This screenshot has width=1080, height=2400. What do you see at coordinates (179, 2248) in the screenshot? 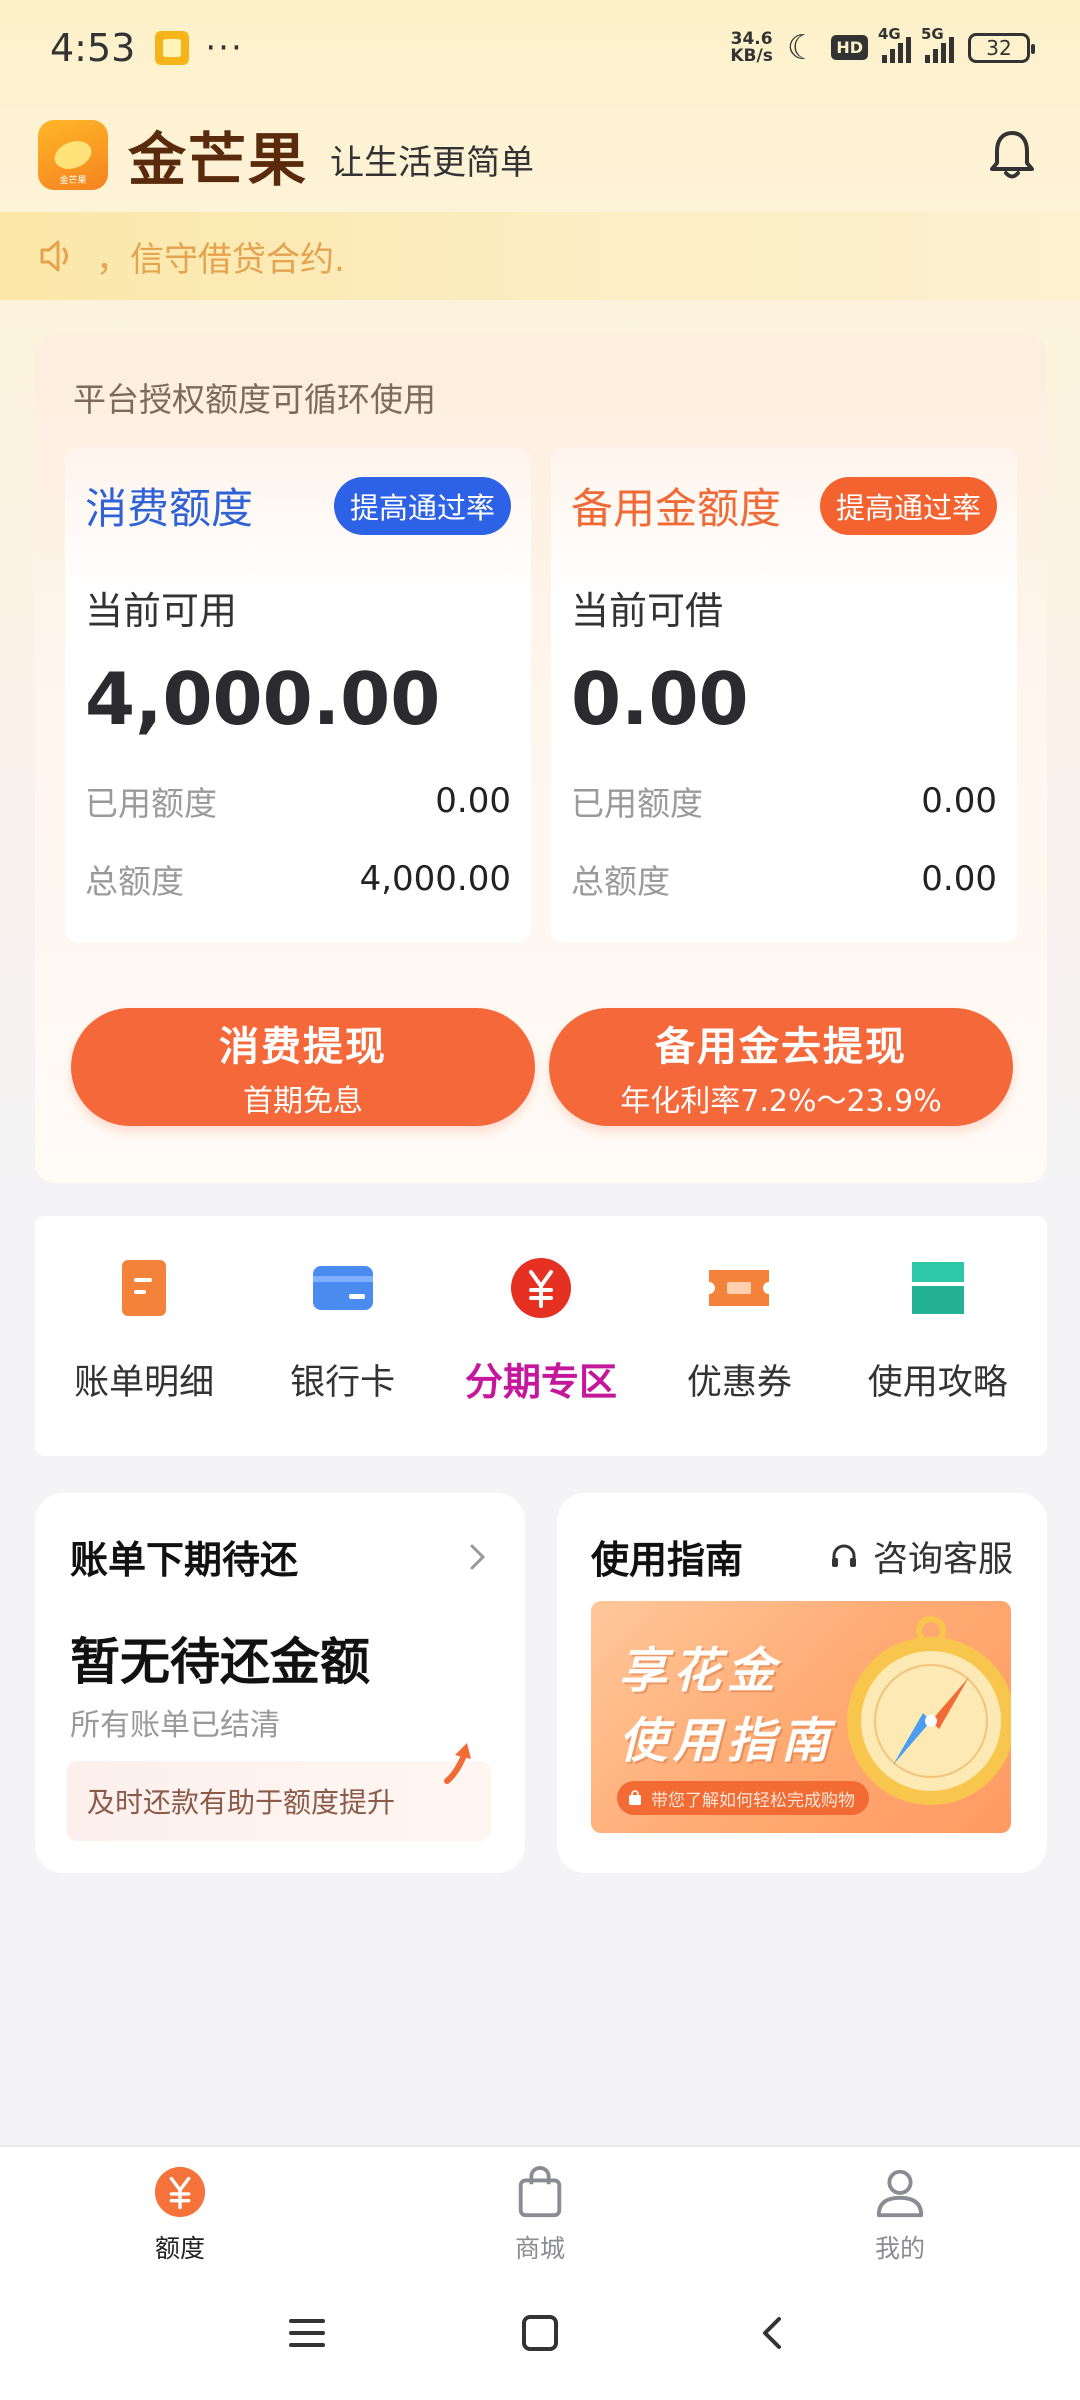
I see `tab-label-credit-limit: 额度` at bounding box center [179, 2248].